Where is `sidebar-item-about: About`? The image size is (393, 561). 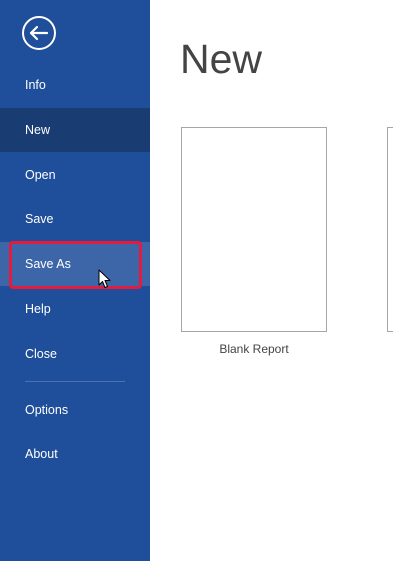 sidebar-item-about: About is located at coordinates (75, 454).